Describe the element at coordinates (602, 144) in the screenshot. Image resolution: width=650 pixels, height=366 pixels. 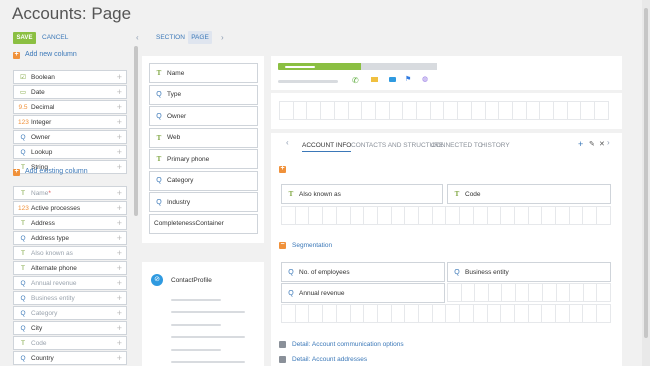
I see `close-icon: ✕` at that location.